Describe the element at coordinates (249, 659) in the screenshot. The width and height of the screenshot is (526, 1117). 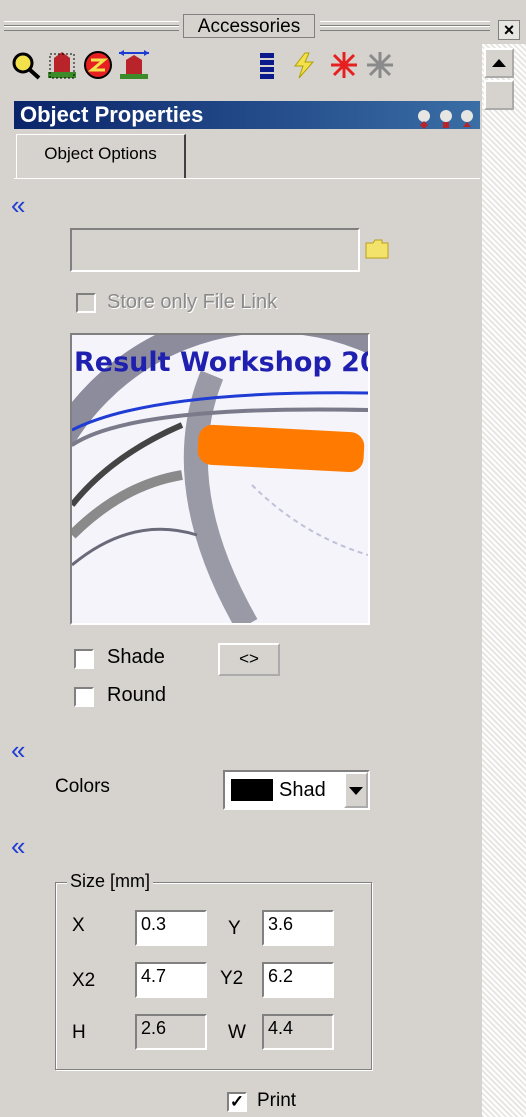
I see `swap-button: <>` at that location.